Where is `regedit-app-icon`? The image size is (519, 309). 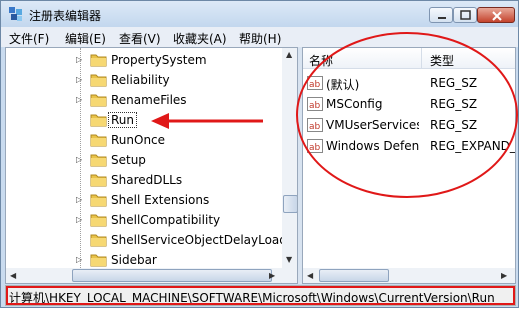 regedit-app-icon is located at coordinates (15, 14).